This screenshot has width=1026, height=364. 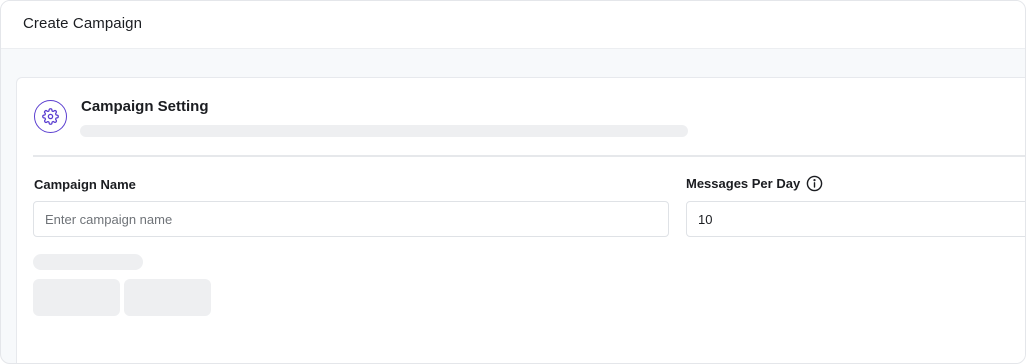 What do you see at coordinates (743, 183) in the screenshot?
I see `messages-per-day-label: Messages Per Day` at bounding box center [743, 183].